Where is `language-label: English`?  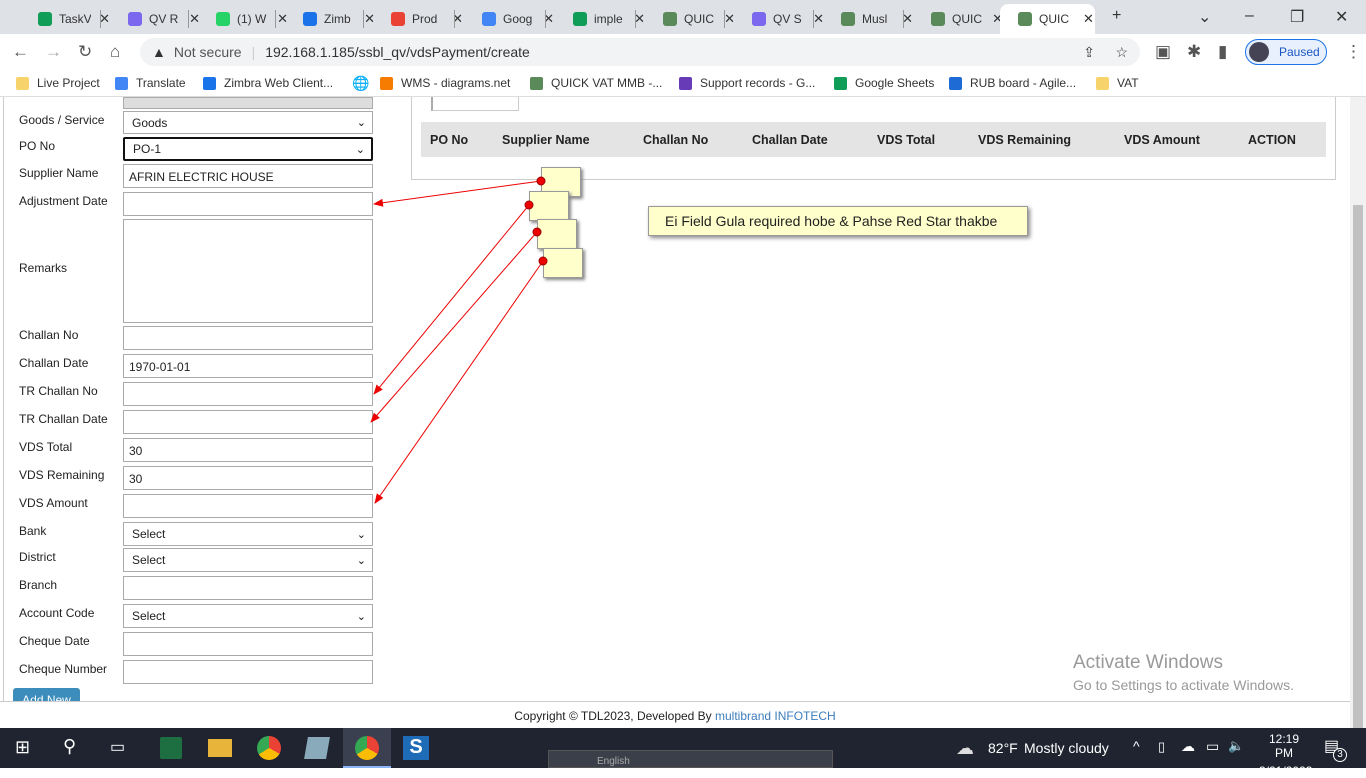 language-label: English is located at coordinates (613, 761).